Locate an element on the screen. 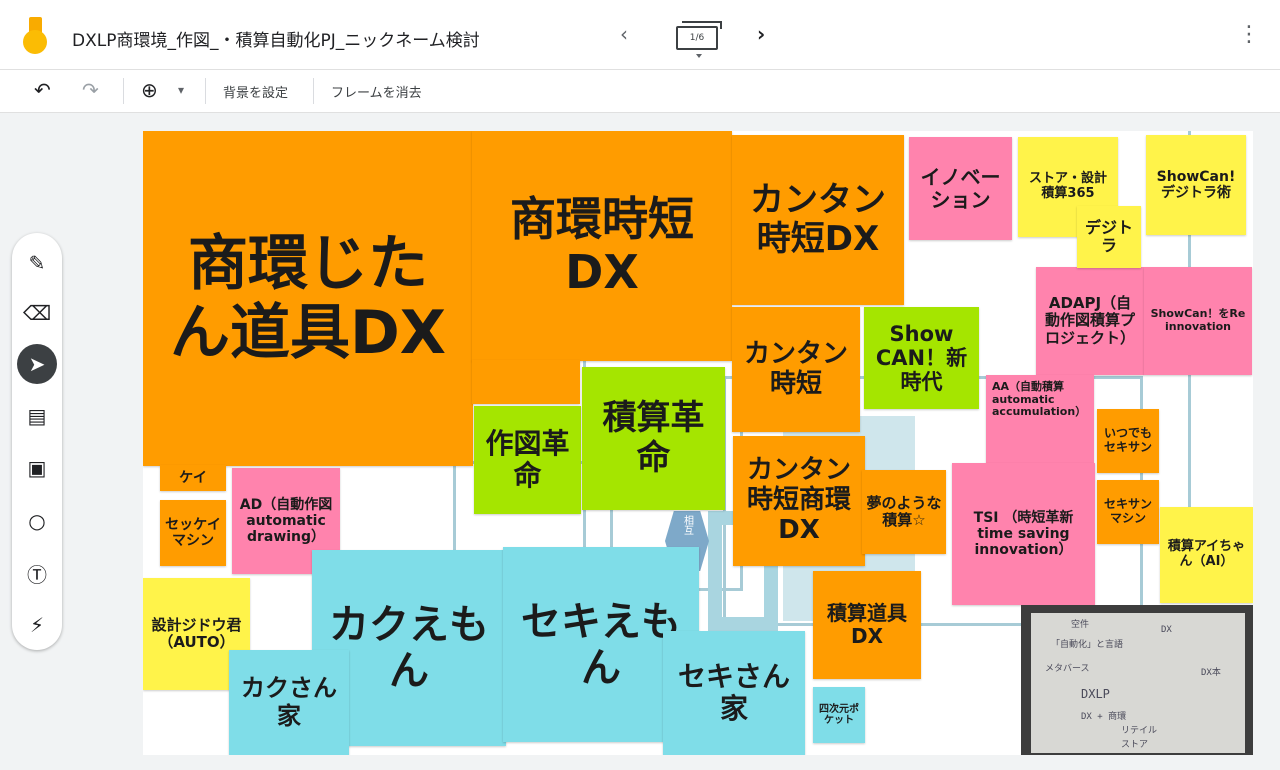 The width and height of the screenshot is (1280, 770). sticky-note: セキさん家 is located at coordinates (734, 693).